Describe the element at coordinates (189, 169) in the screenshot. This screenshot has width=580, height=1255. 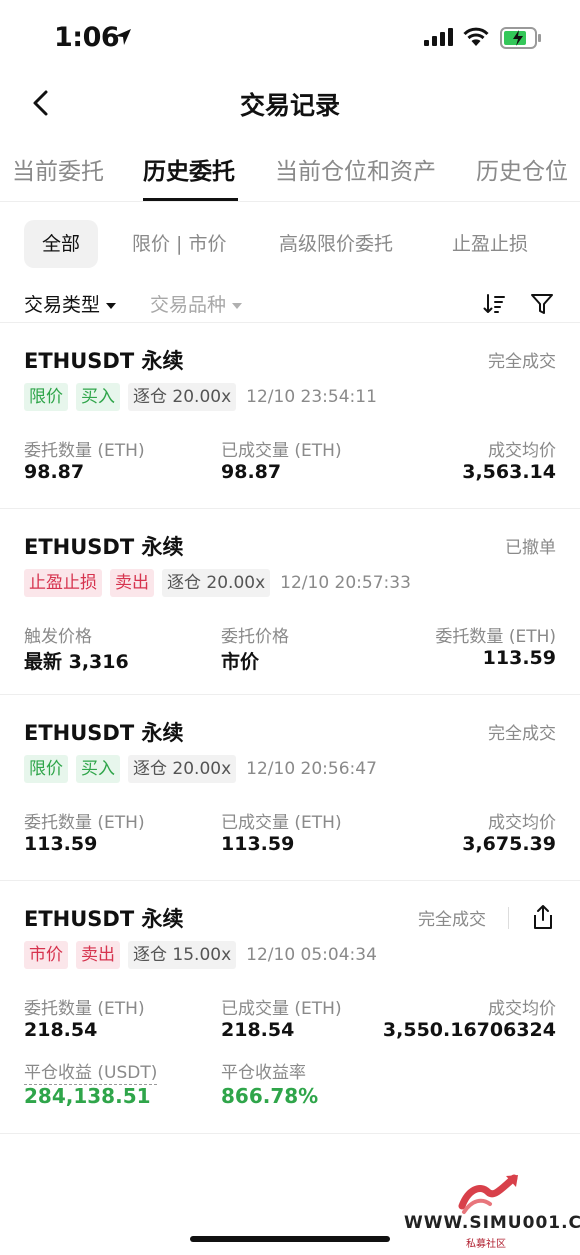
I see `tab-order-history: 历史委托` at that location.